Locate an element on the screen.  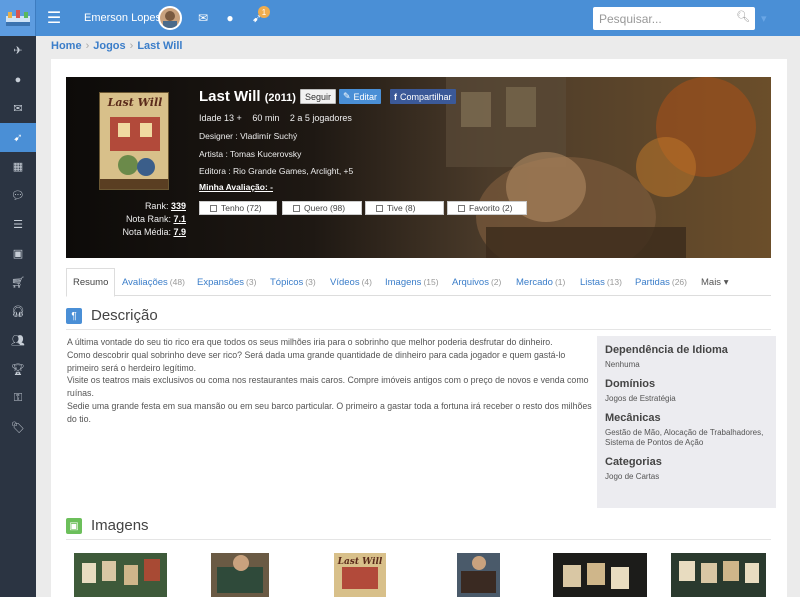
status-had-button: Tive (8) is located at coordinates (404, 208).